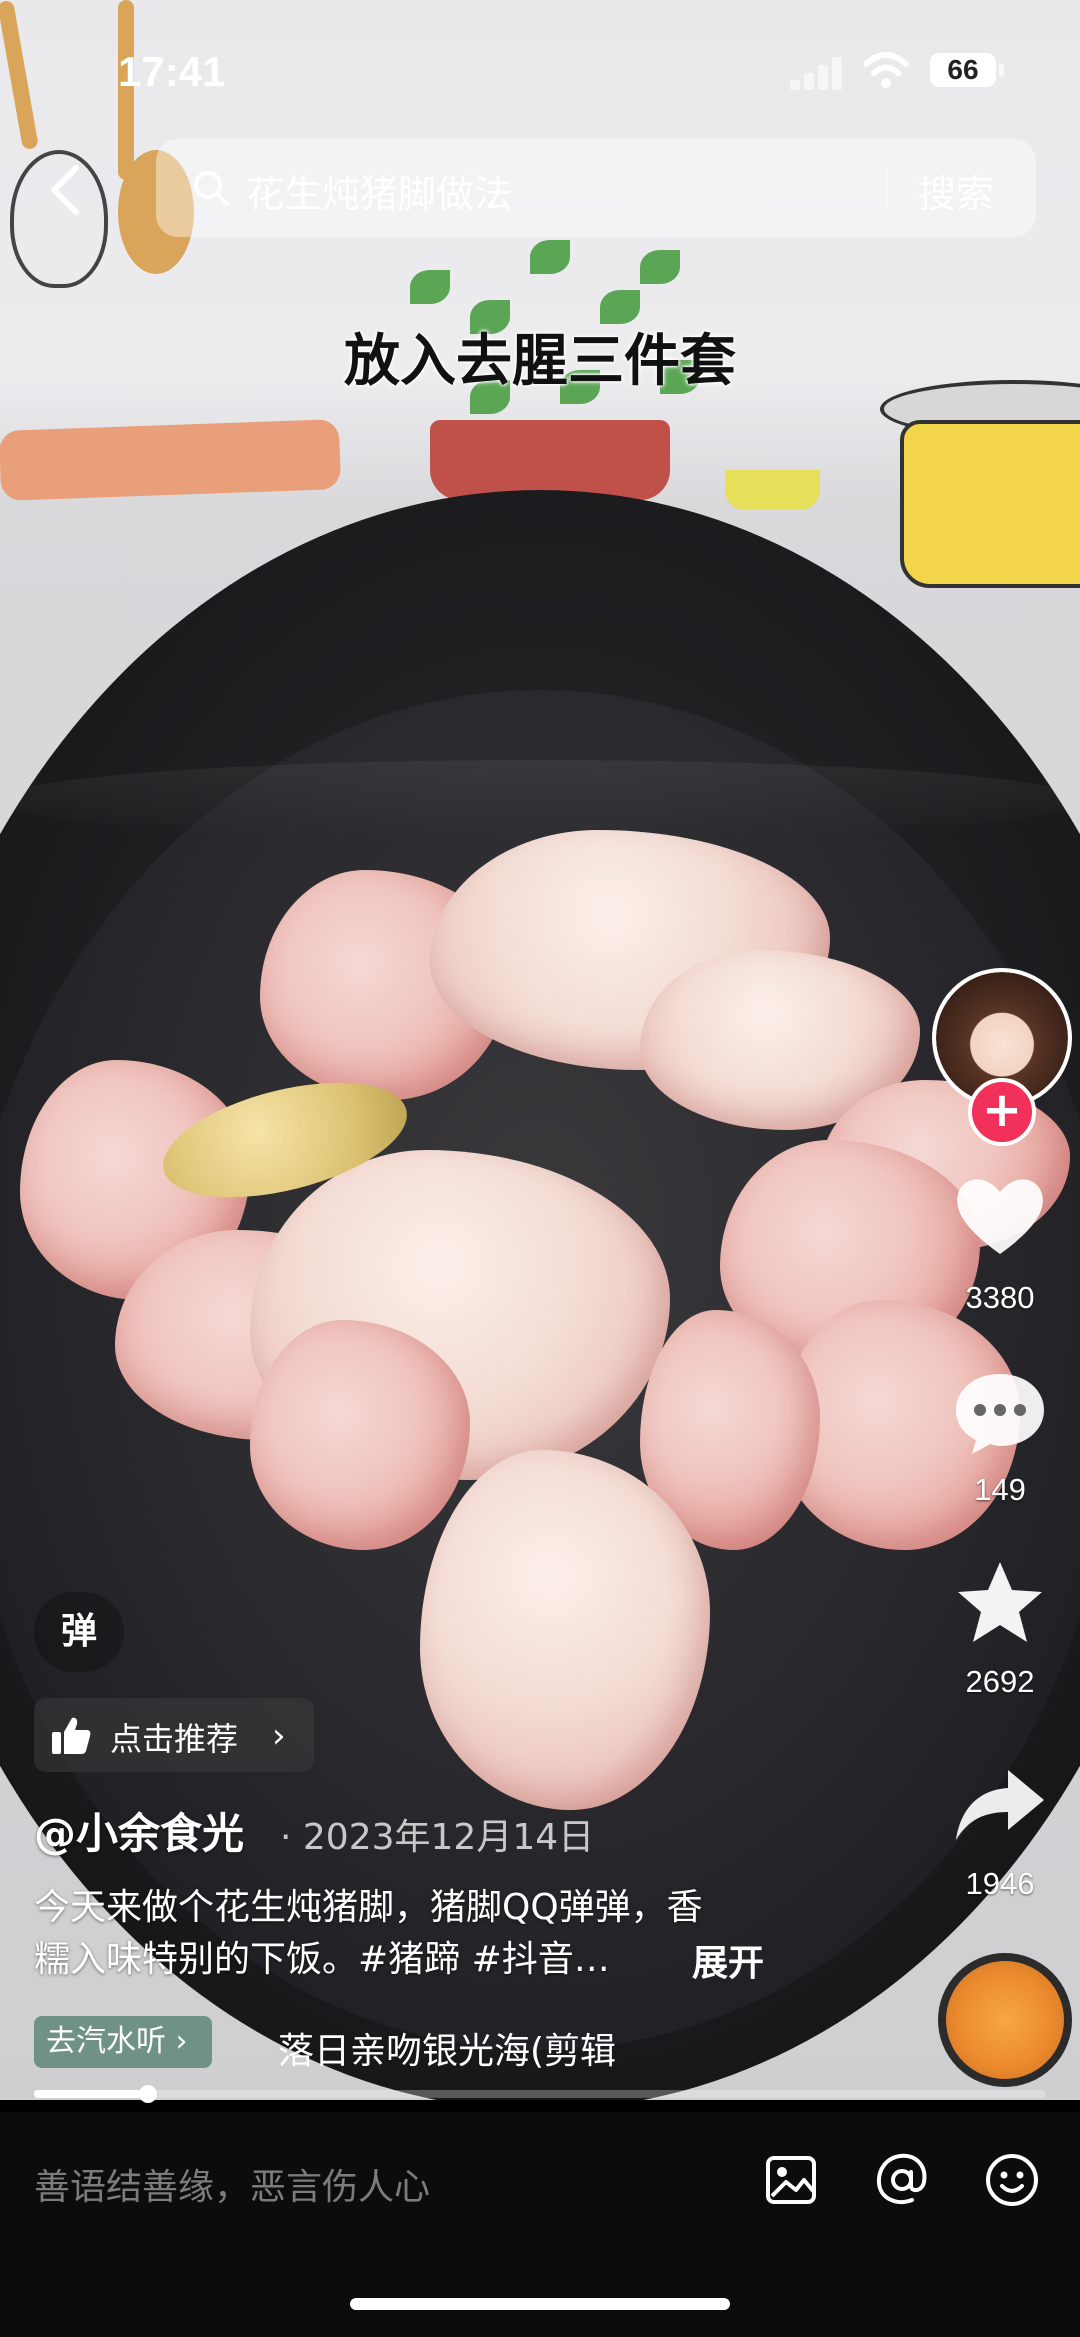  What do you see at coordinates (887, 188) in the screenshot?
I see `search-divider` at bounding box center [887, 188].